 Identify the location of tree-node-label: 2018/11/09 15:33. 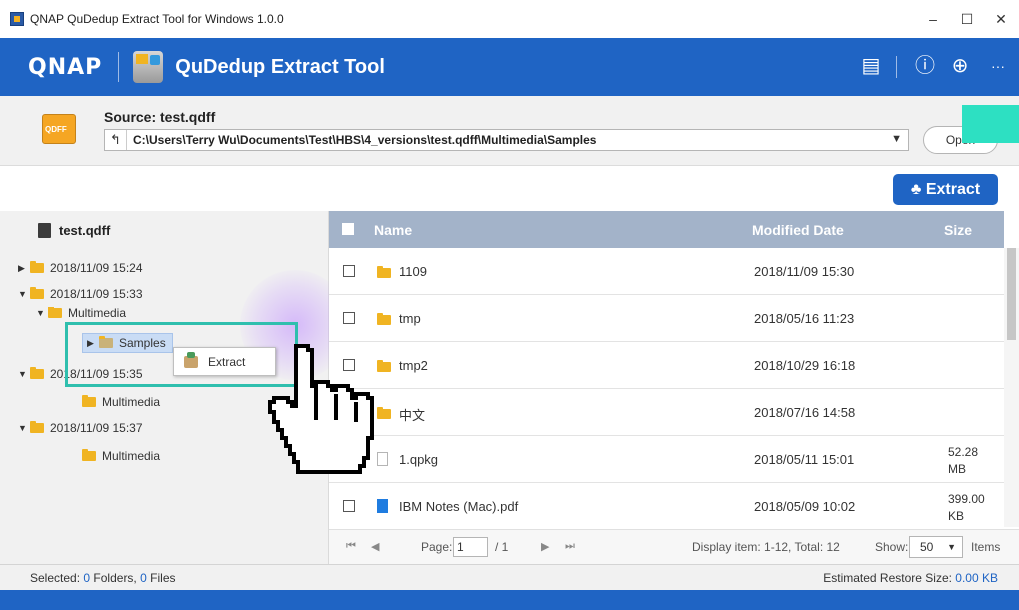
(96, 294).